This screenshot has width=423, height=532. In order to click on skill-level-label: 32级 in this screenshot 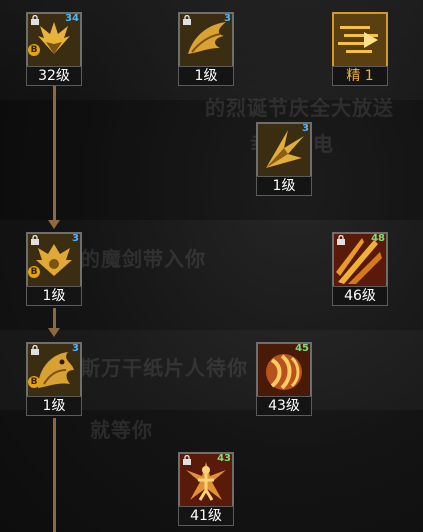, I will do `click(54, 76)`.